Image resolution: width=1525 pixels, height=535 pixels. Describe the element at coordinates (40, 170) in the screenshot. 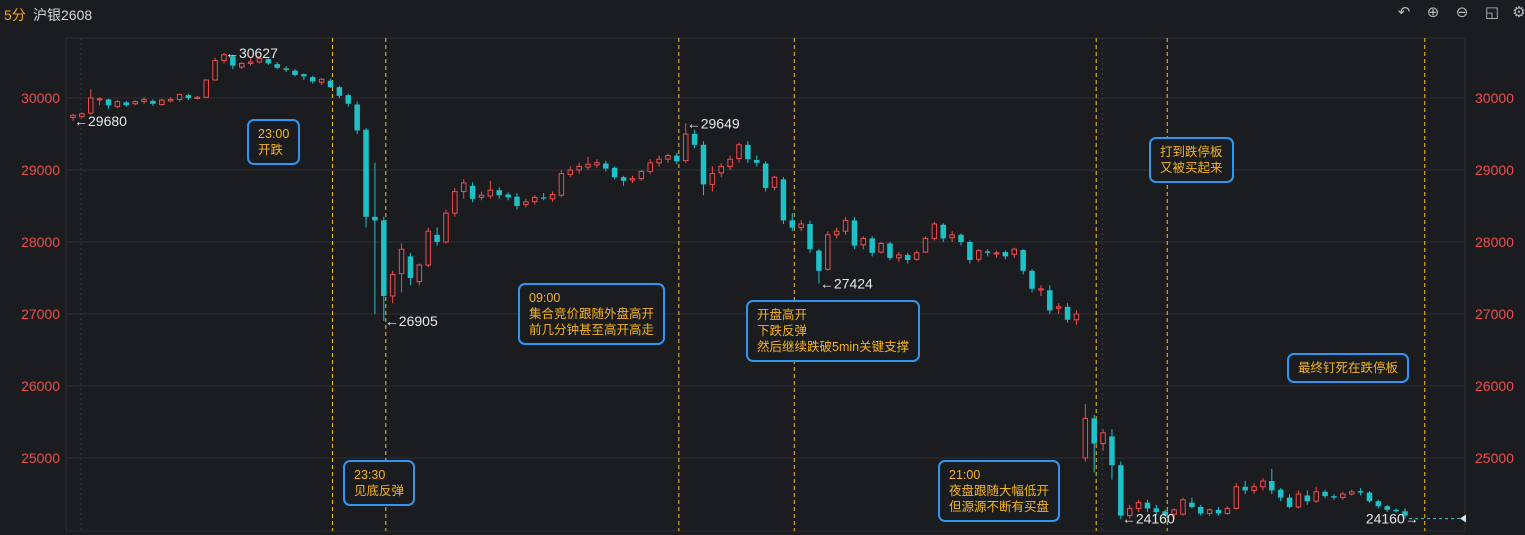

I see `y-tick-label-left: 29000` at that location.